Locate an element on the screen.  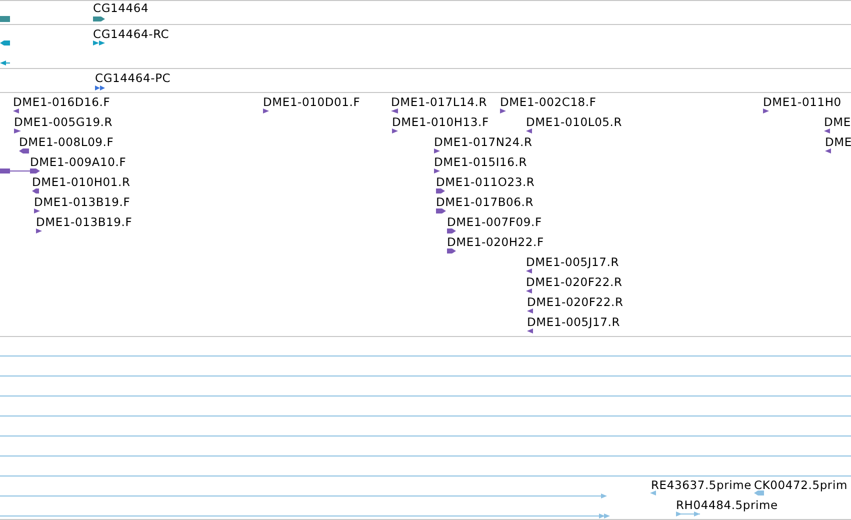
feature-label: DME1-010H13.F is located at coordinates (440, 122).